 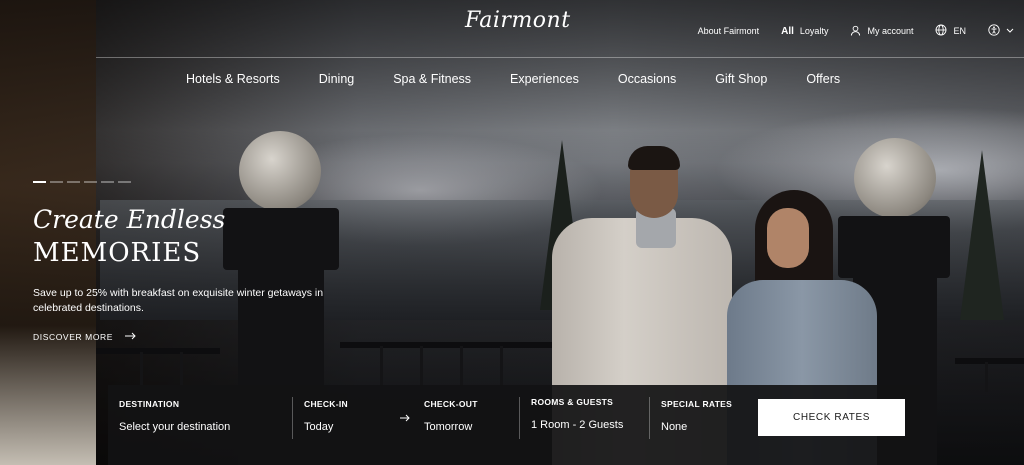 I want to click on destination-label: DESTINATION, so click(x=149, y=404).